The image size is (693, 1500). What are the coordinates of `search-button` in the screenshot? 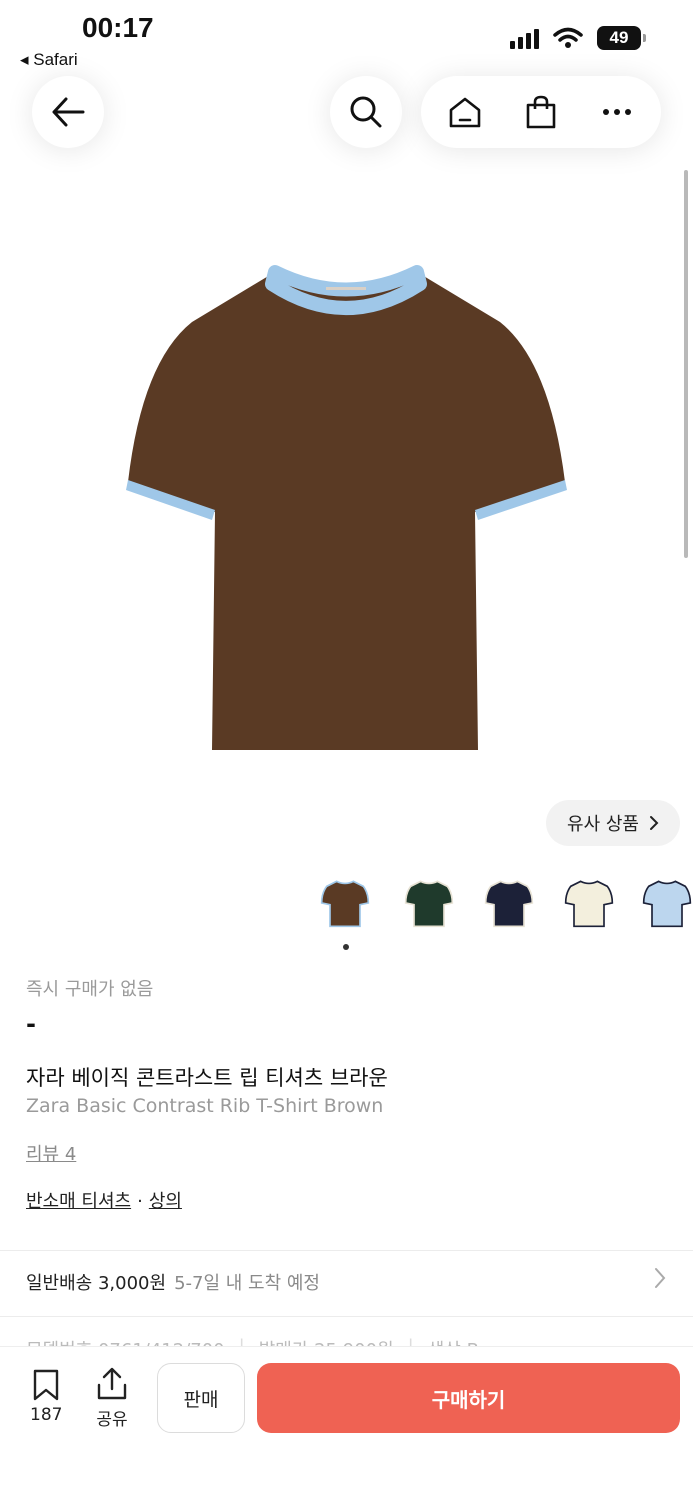 It's located at (366, 112).